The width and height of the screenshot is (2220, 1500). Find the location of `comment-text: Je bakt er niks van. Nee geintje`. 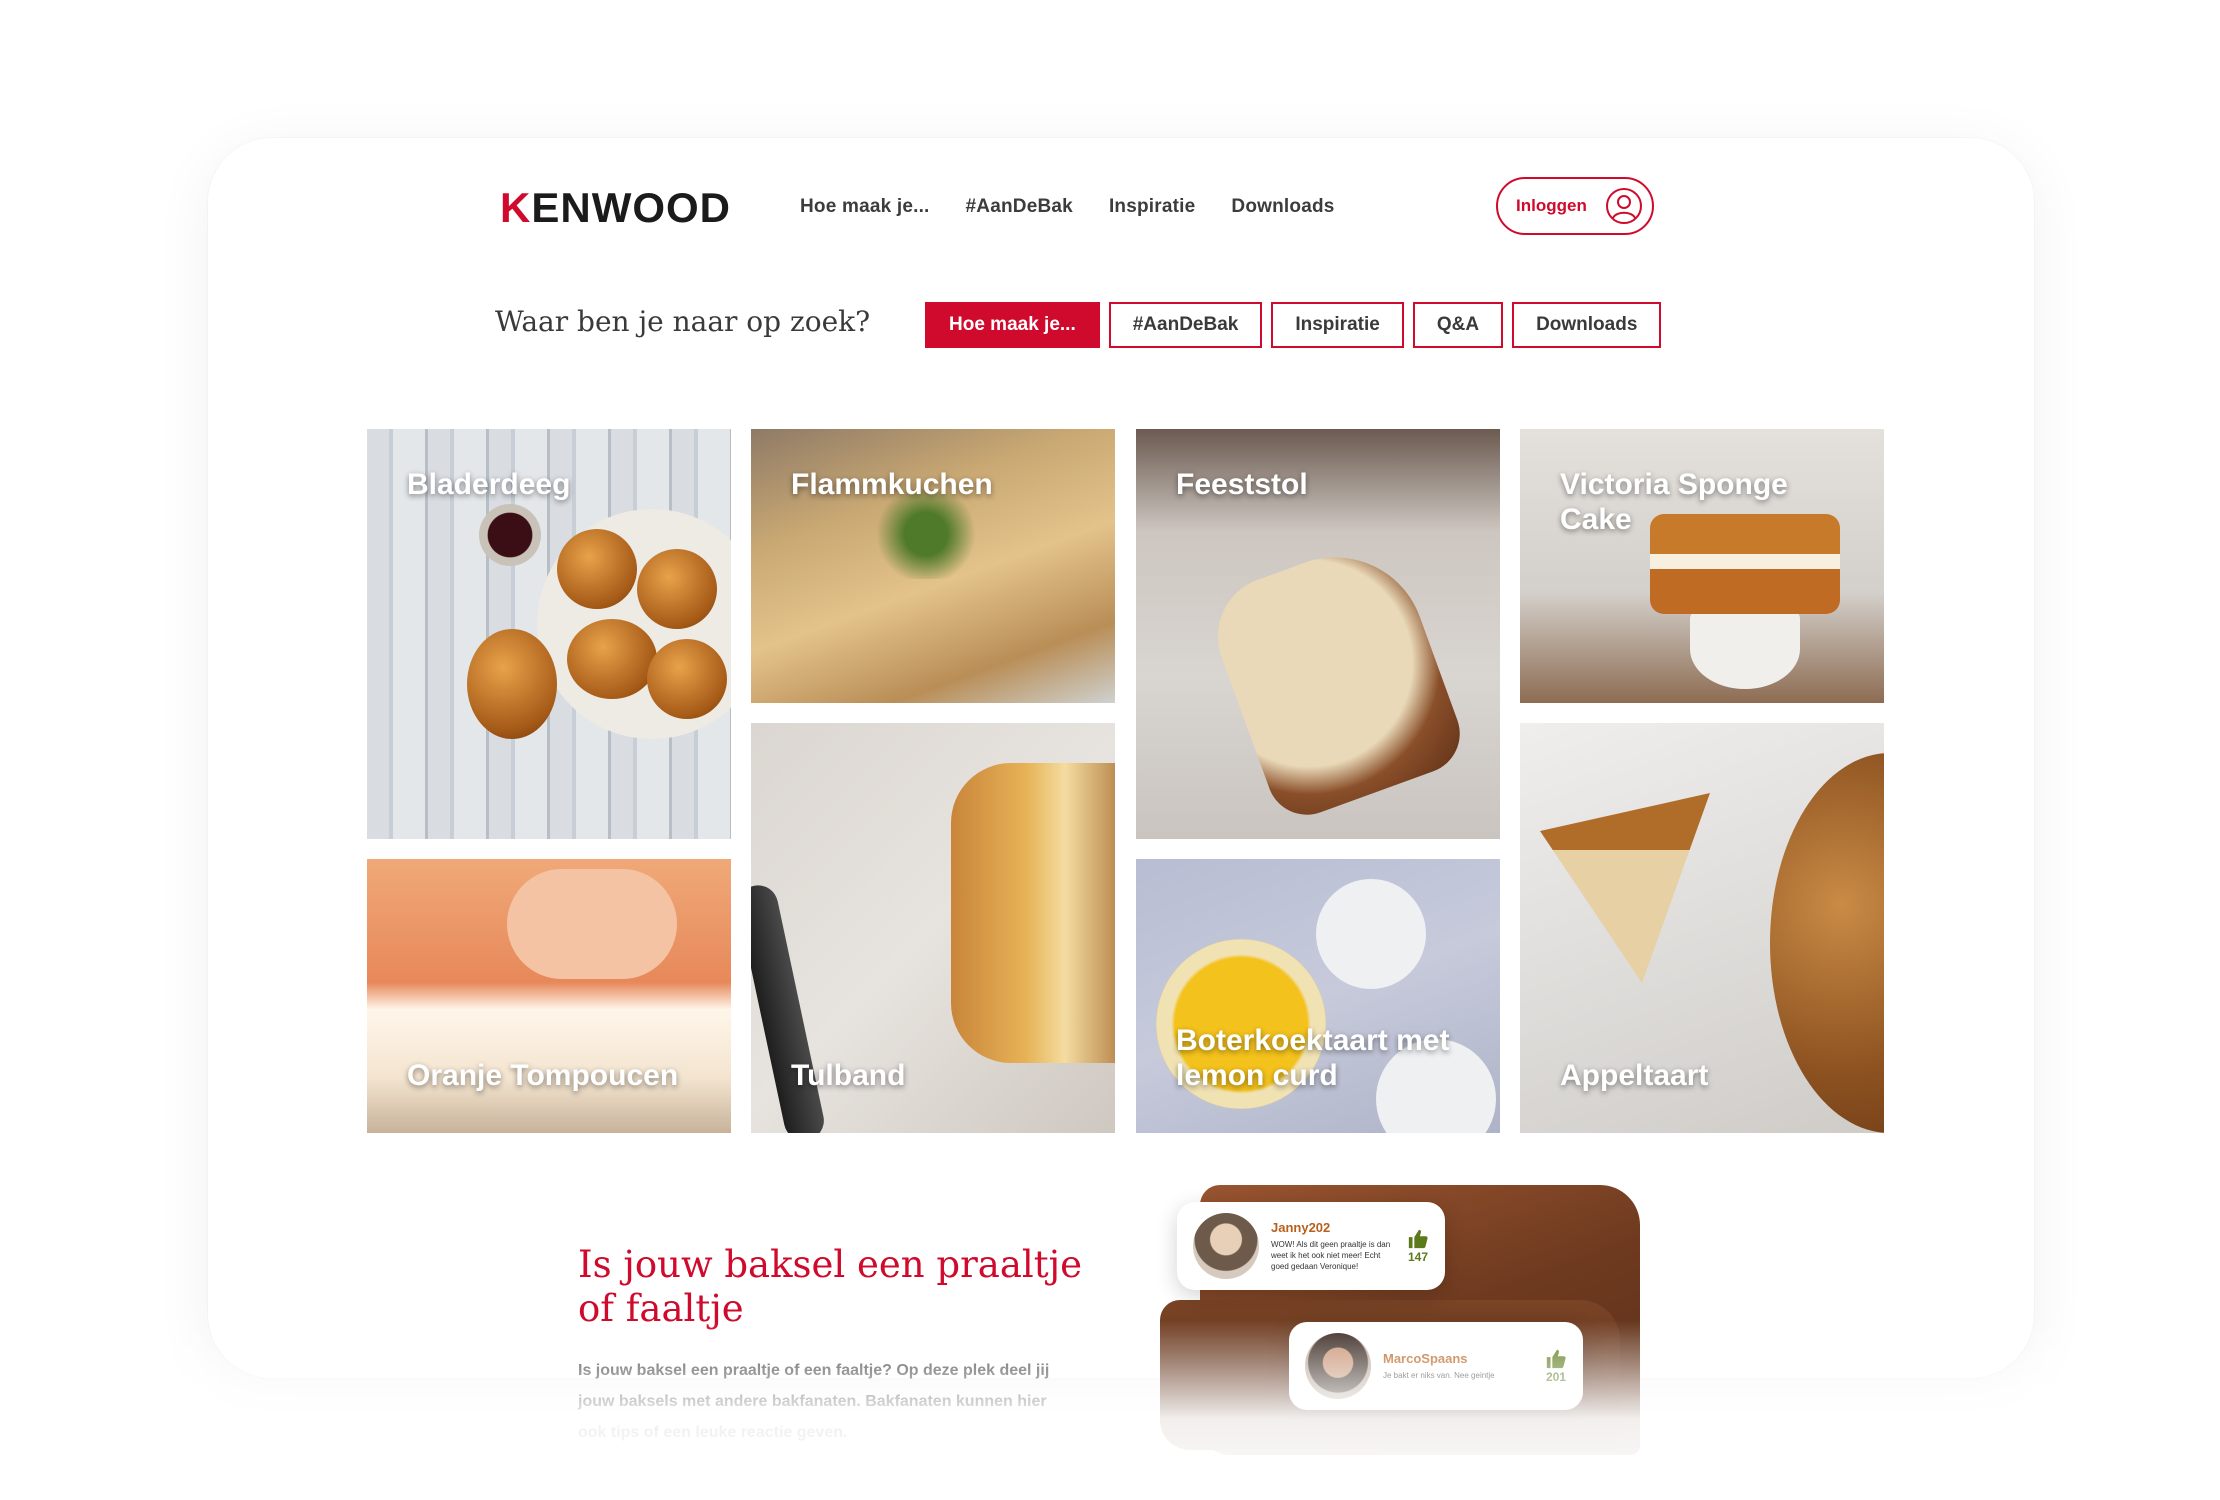

comment-text: Je bakt er niks van. Nee geintje is located at coordinates (1439, 1375).